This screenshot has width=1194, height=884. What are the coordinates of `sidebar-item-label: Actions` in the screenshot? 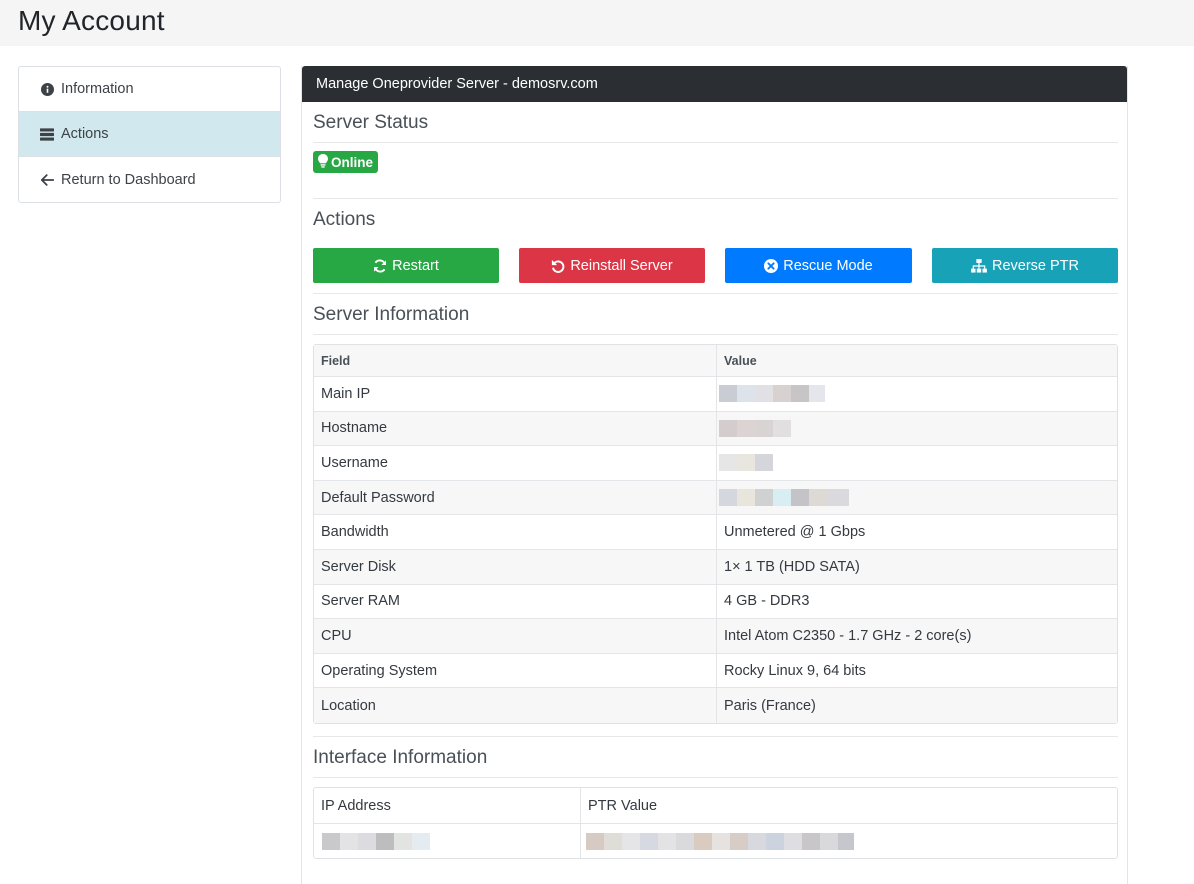 It's located at (85, 134).